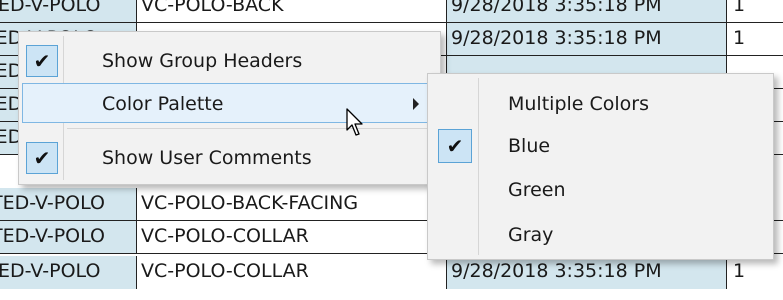 Image resolution: width=783 pixels, height=300 pixels. What do you see at coordinates (531, 235) in the screenshot?
I see `submenu-item-label: Gray` at bounding box center [531, 235].